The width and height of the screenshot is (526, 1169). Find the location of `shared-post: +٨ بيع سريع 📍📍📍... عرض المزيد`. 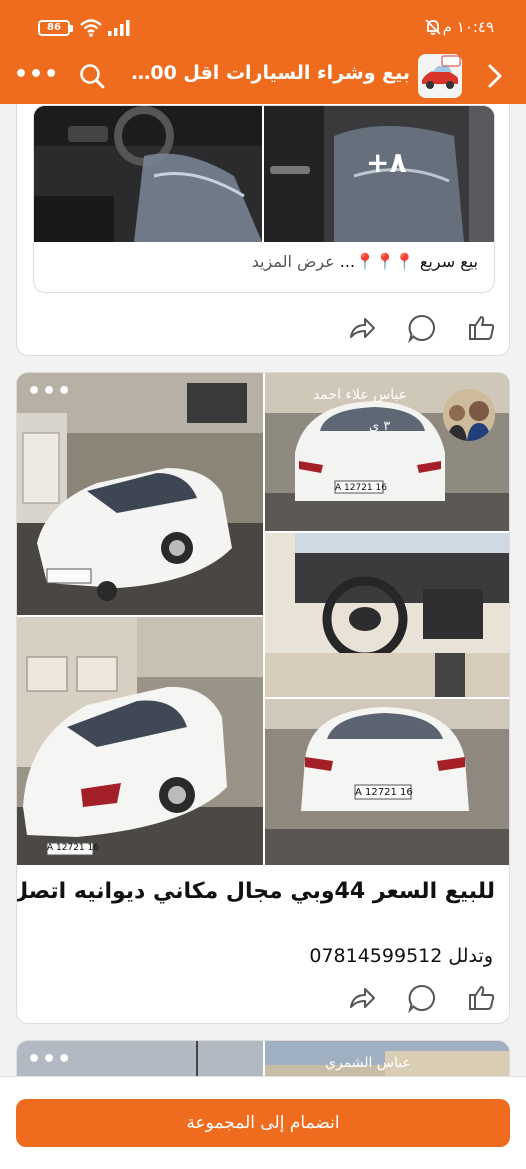

shared-post: +٨ بيع سريع 📍📍📍... عرض المزيد is located at coordinates (264, 199).